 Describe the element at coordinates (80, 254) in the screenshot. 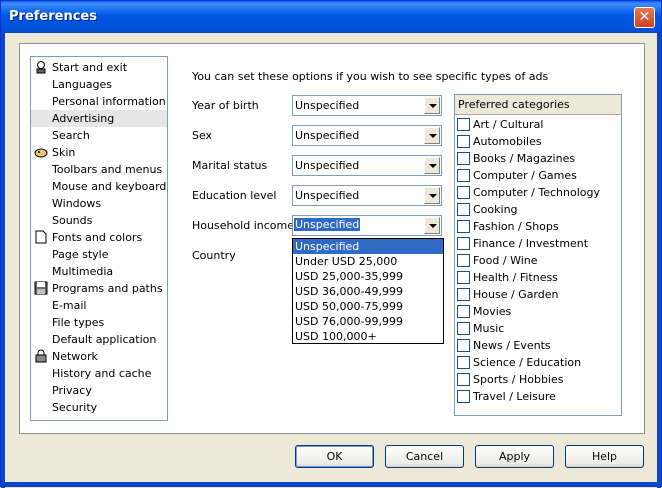

I see `sidebar-item-label: Page style` at that location.